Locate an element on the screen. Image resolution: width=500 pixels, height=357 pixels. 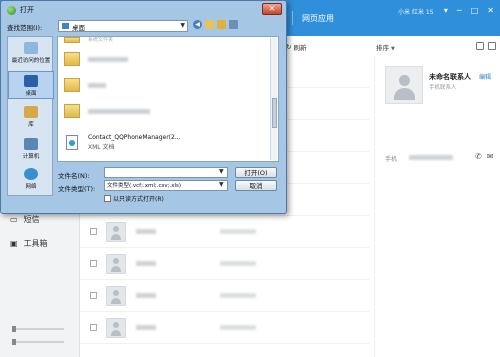
grid-view-icon is located at coordinates (480, 46).